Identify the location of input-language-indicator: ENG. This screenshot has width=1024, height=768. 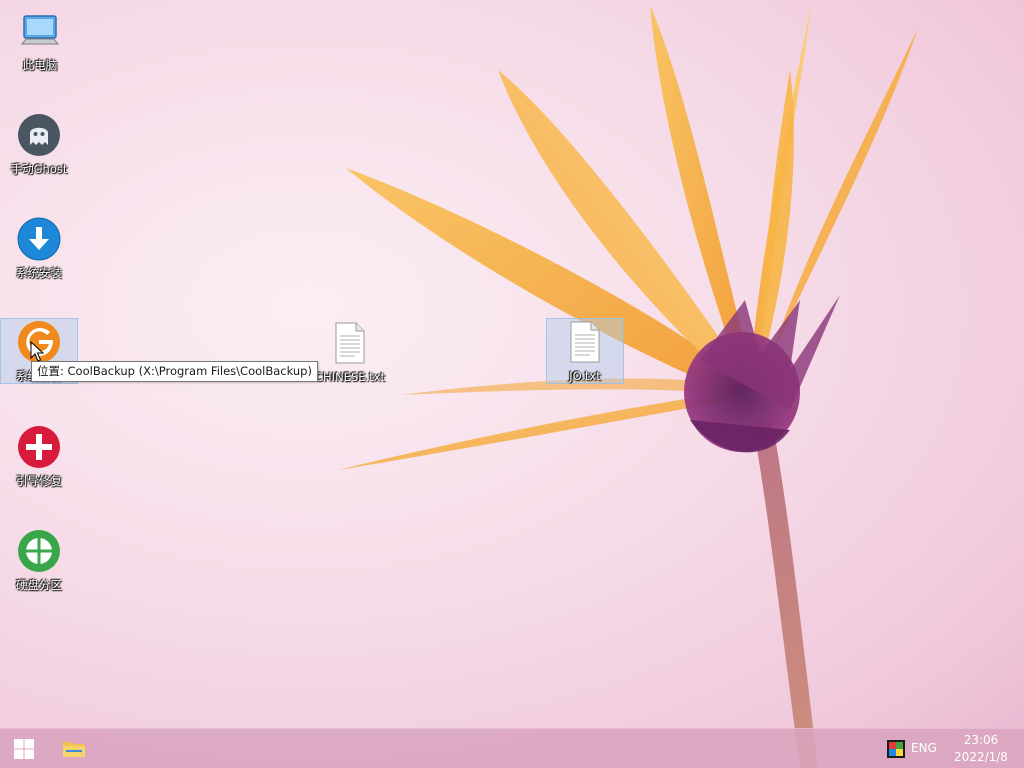
(924, 748).